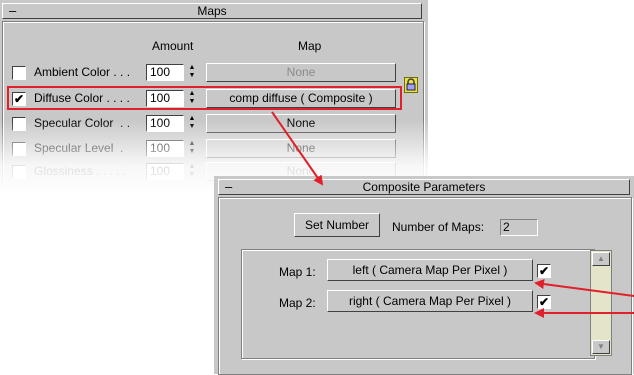 The width and height of the screenshot is (634, 375). What do you see at coordinates (173, 46) in the screenshot?
I see `amount-column-header: Amount` at bounding box center [173, 46].